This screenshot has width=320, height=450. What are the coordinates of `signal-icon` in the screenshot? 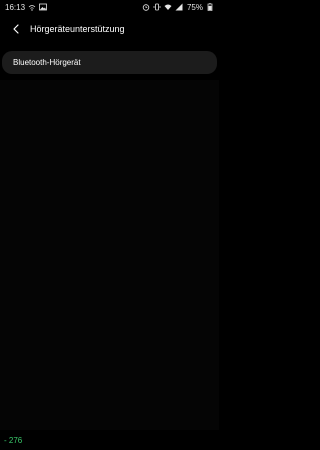 It's located at (179, 7).